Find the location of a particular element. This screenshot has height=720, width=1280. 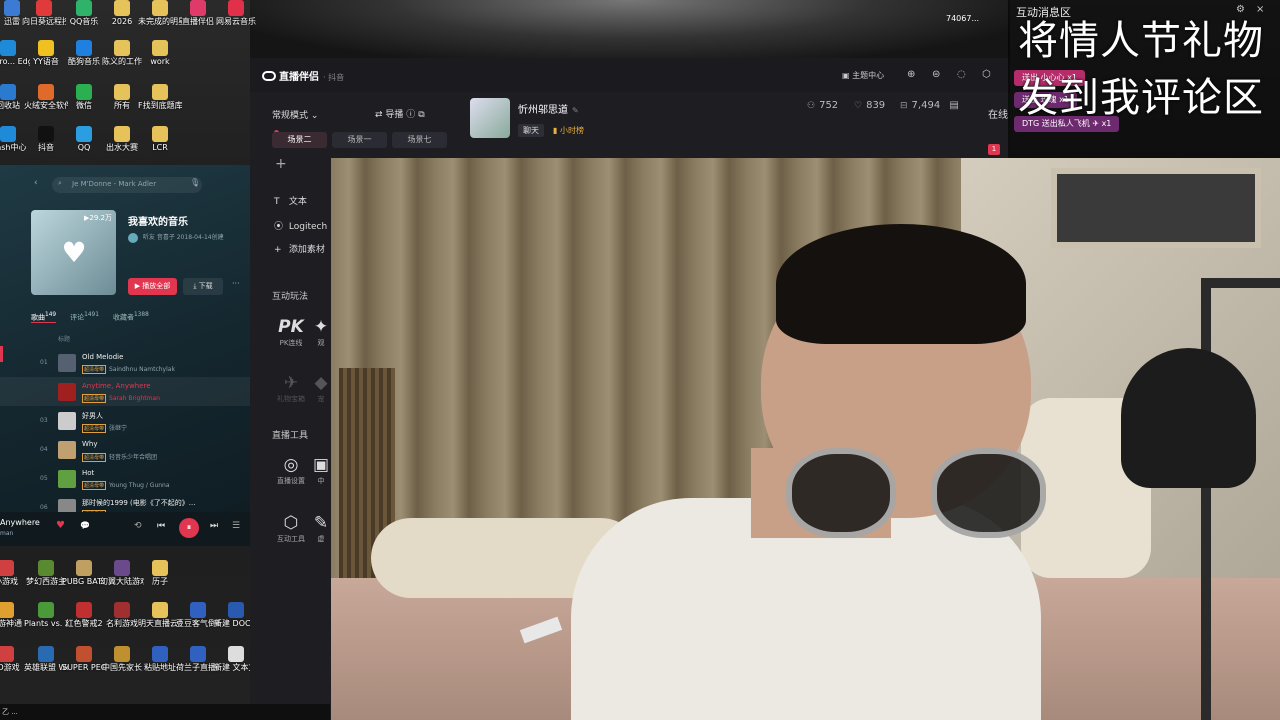

live-settings-tool: ◎ 直播设置 is located at coordinates (291, 470).